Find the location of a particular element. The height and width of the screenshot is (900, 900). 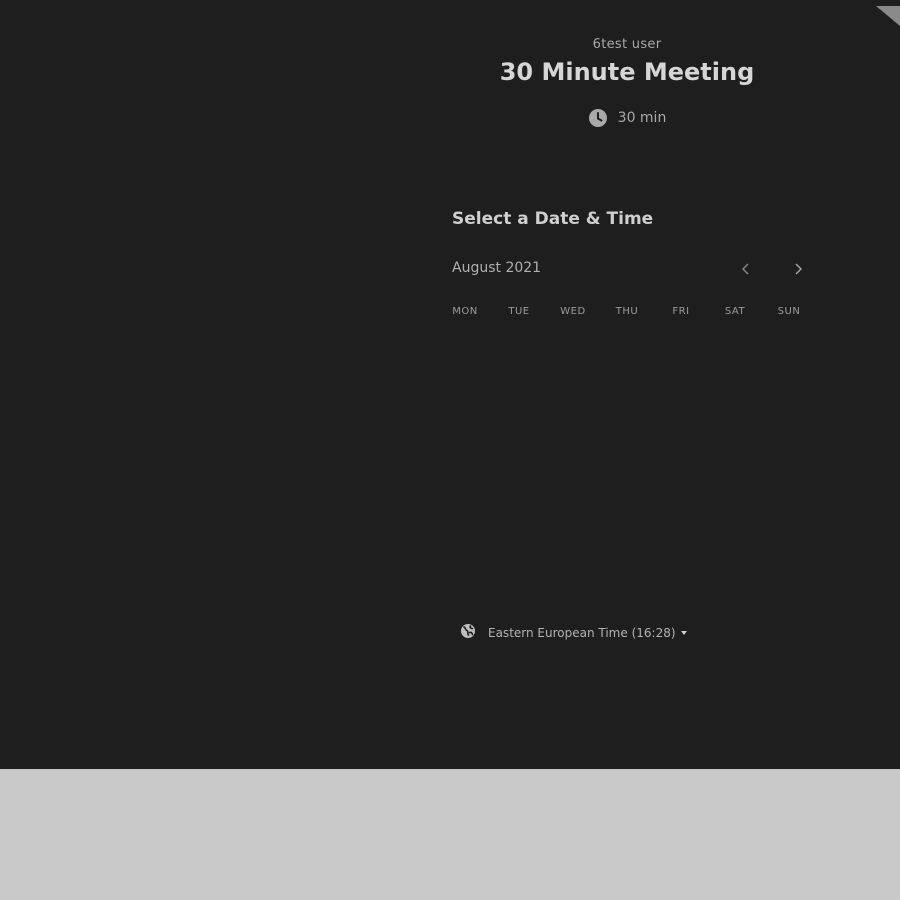

previous-month-button is located at coordinates (746, 269).